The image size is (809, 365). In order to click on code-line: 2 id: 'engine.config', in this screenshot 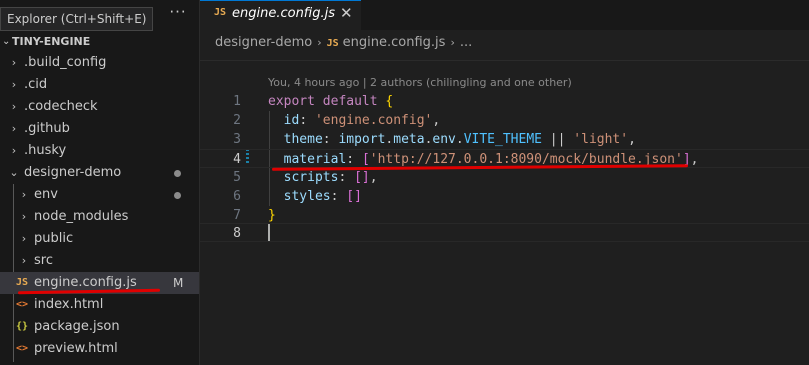, I will do `click(504, 120)`.